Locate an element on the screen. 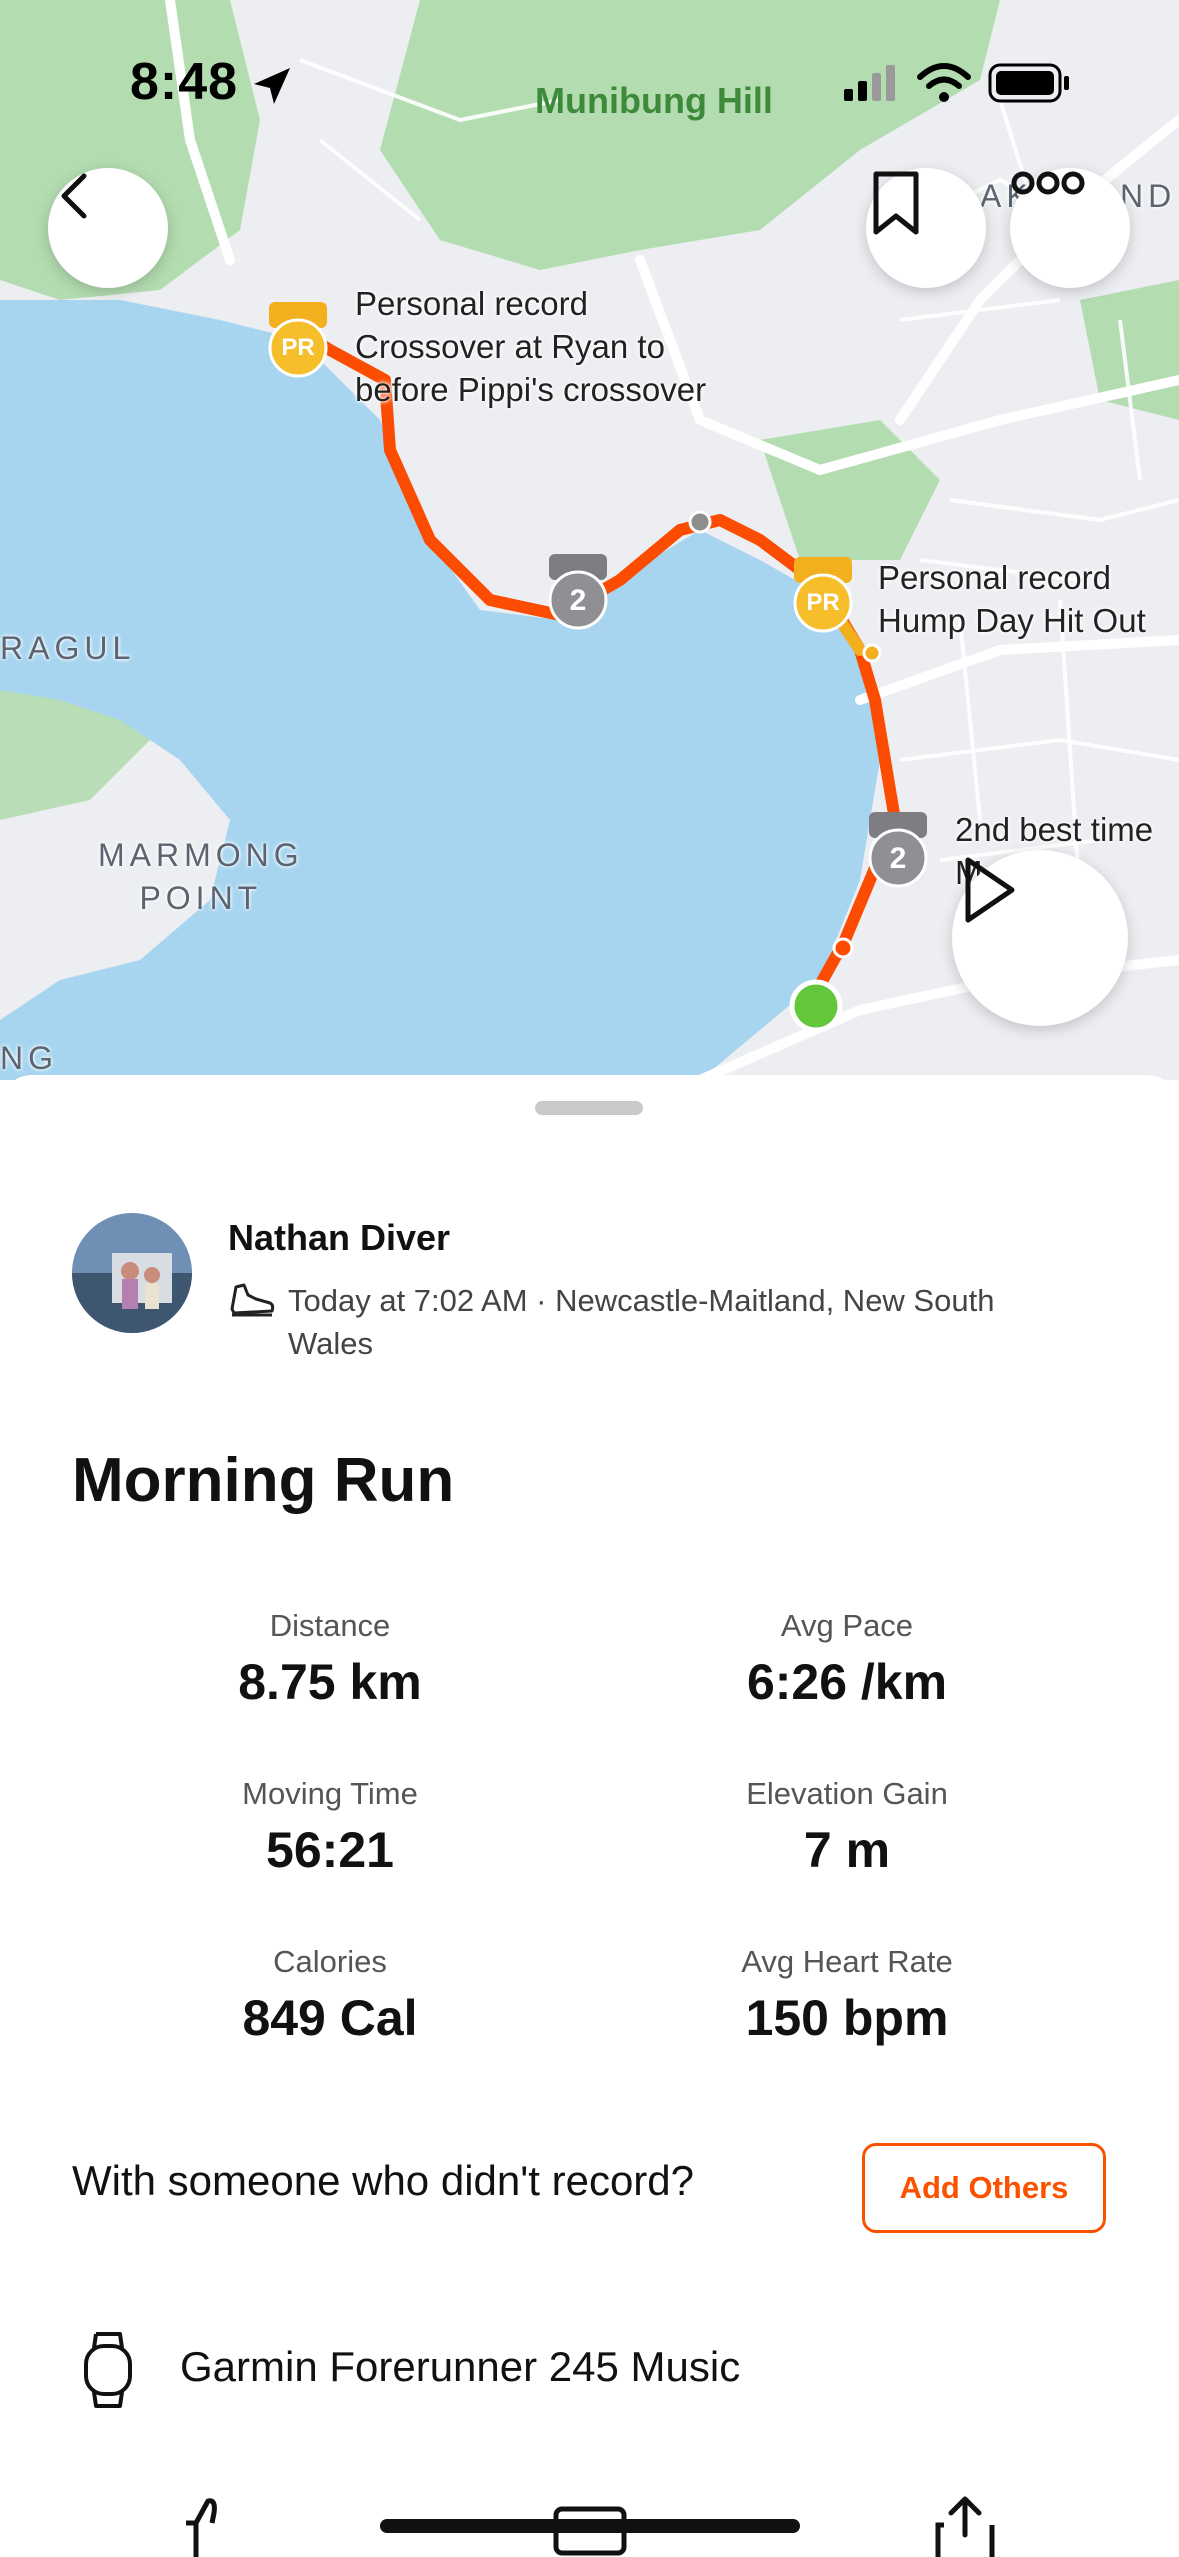 The height and width of the screenshot is (2557, 1179). status-bar: 8:48 Munibung Hill is located at coordinates (589, 85).